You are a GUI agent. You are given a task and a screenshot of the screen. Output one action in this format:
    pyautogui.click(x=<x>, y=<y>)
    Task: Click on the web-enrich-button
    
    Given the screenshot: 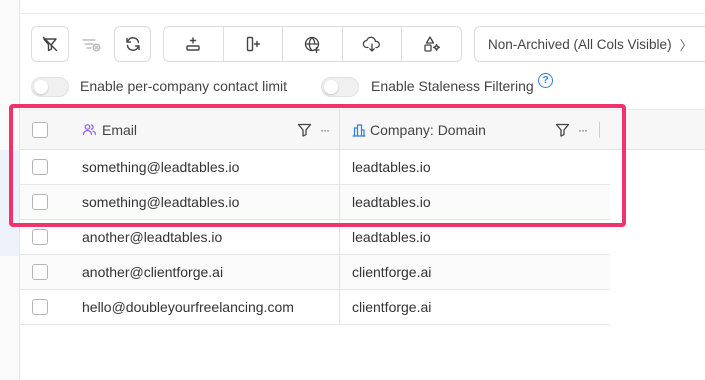 What is the action you would take?
    pyautogui.click(x=313, y=44)
    